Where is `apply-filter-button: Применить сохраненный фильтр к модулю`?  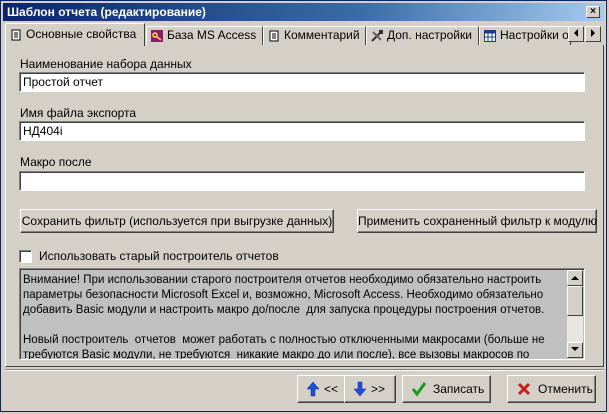
apply-filter-button: Применить сохраненный фильтр к модулю is located at coordinates (477, 221).